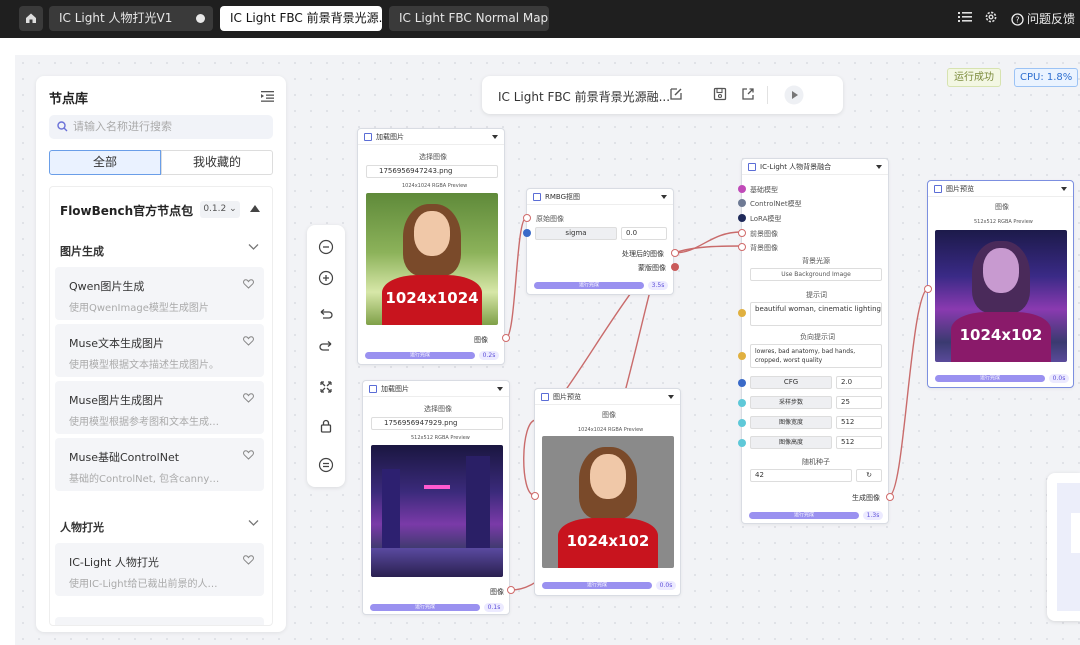 The height and width of the screenshot is (645, 1080). What do you see at coordinates (815, 167) in the screenshot?
I see `node-header: IC-Light 人物背景融合` at bounding box center [815, 167].